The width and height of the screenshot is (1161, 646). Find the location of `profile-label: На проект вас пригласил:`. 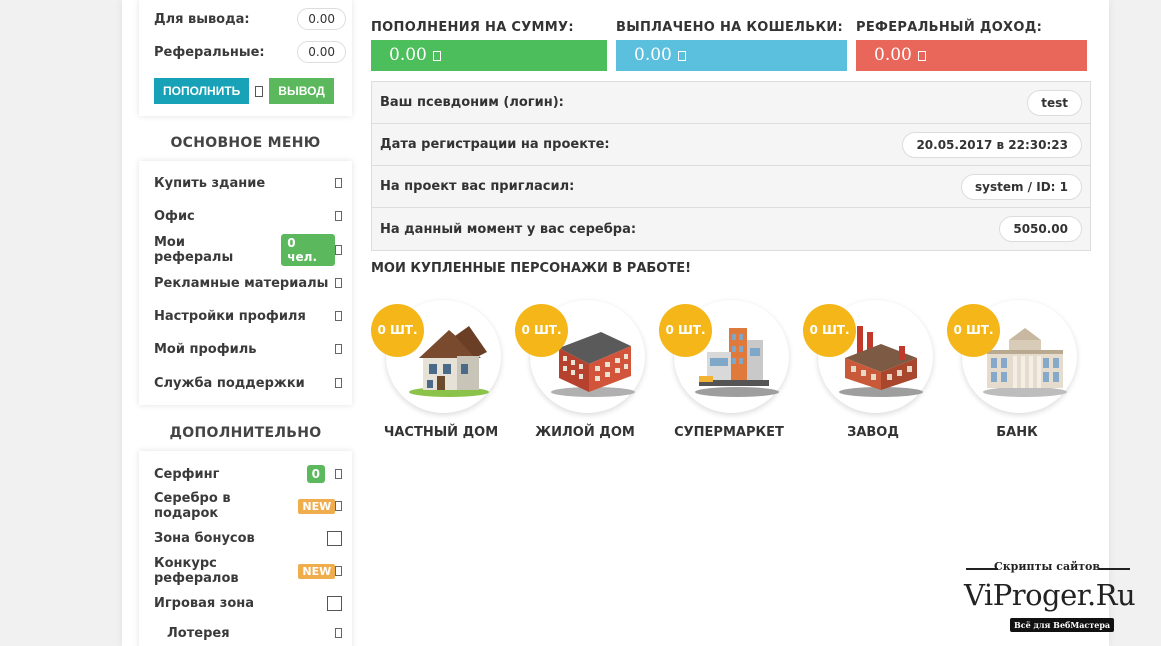

profile-label: На проект вас пригласил: is located at coordinates (477, 186).